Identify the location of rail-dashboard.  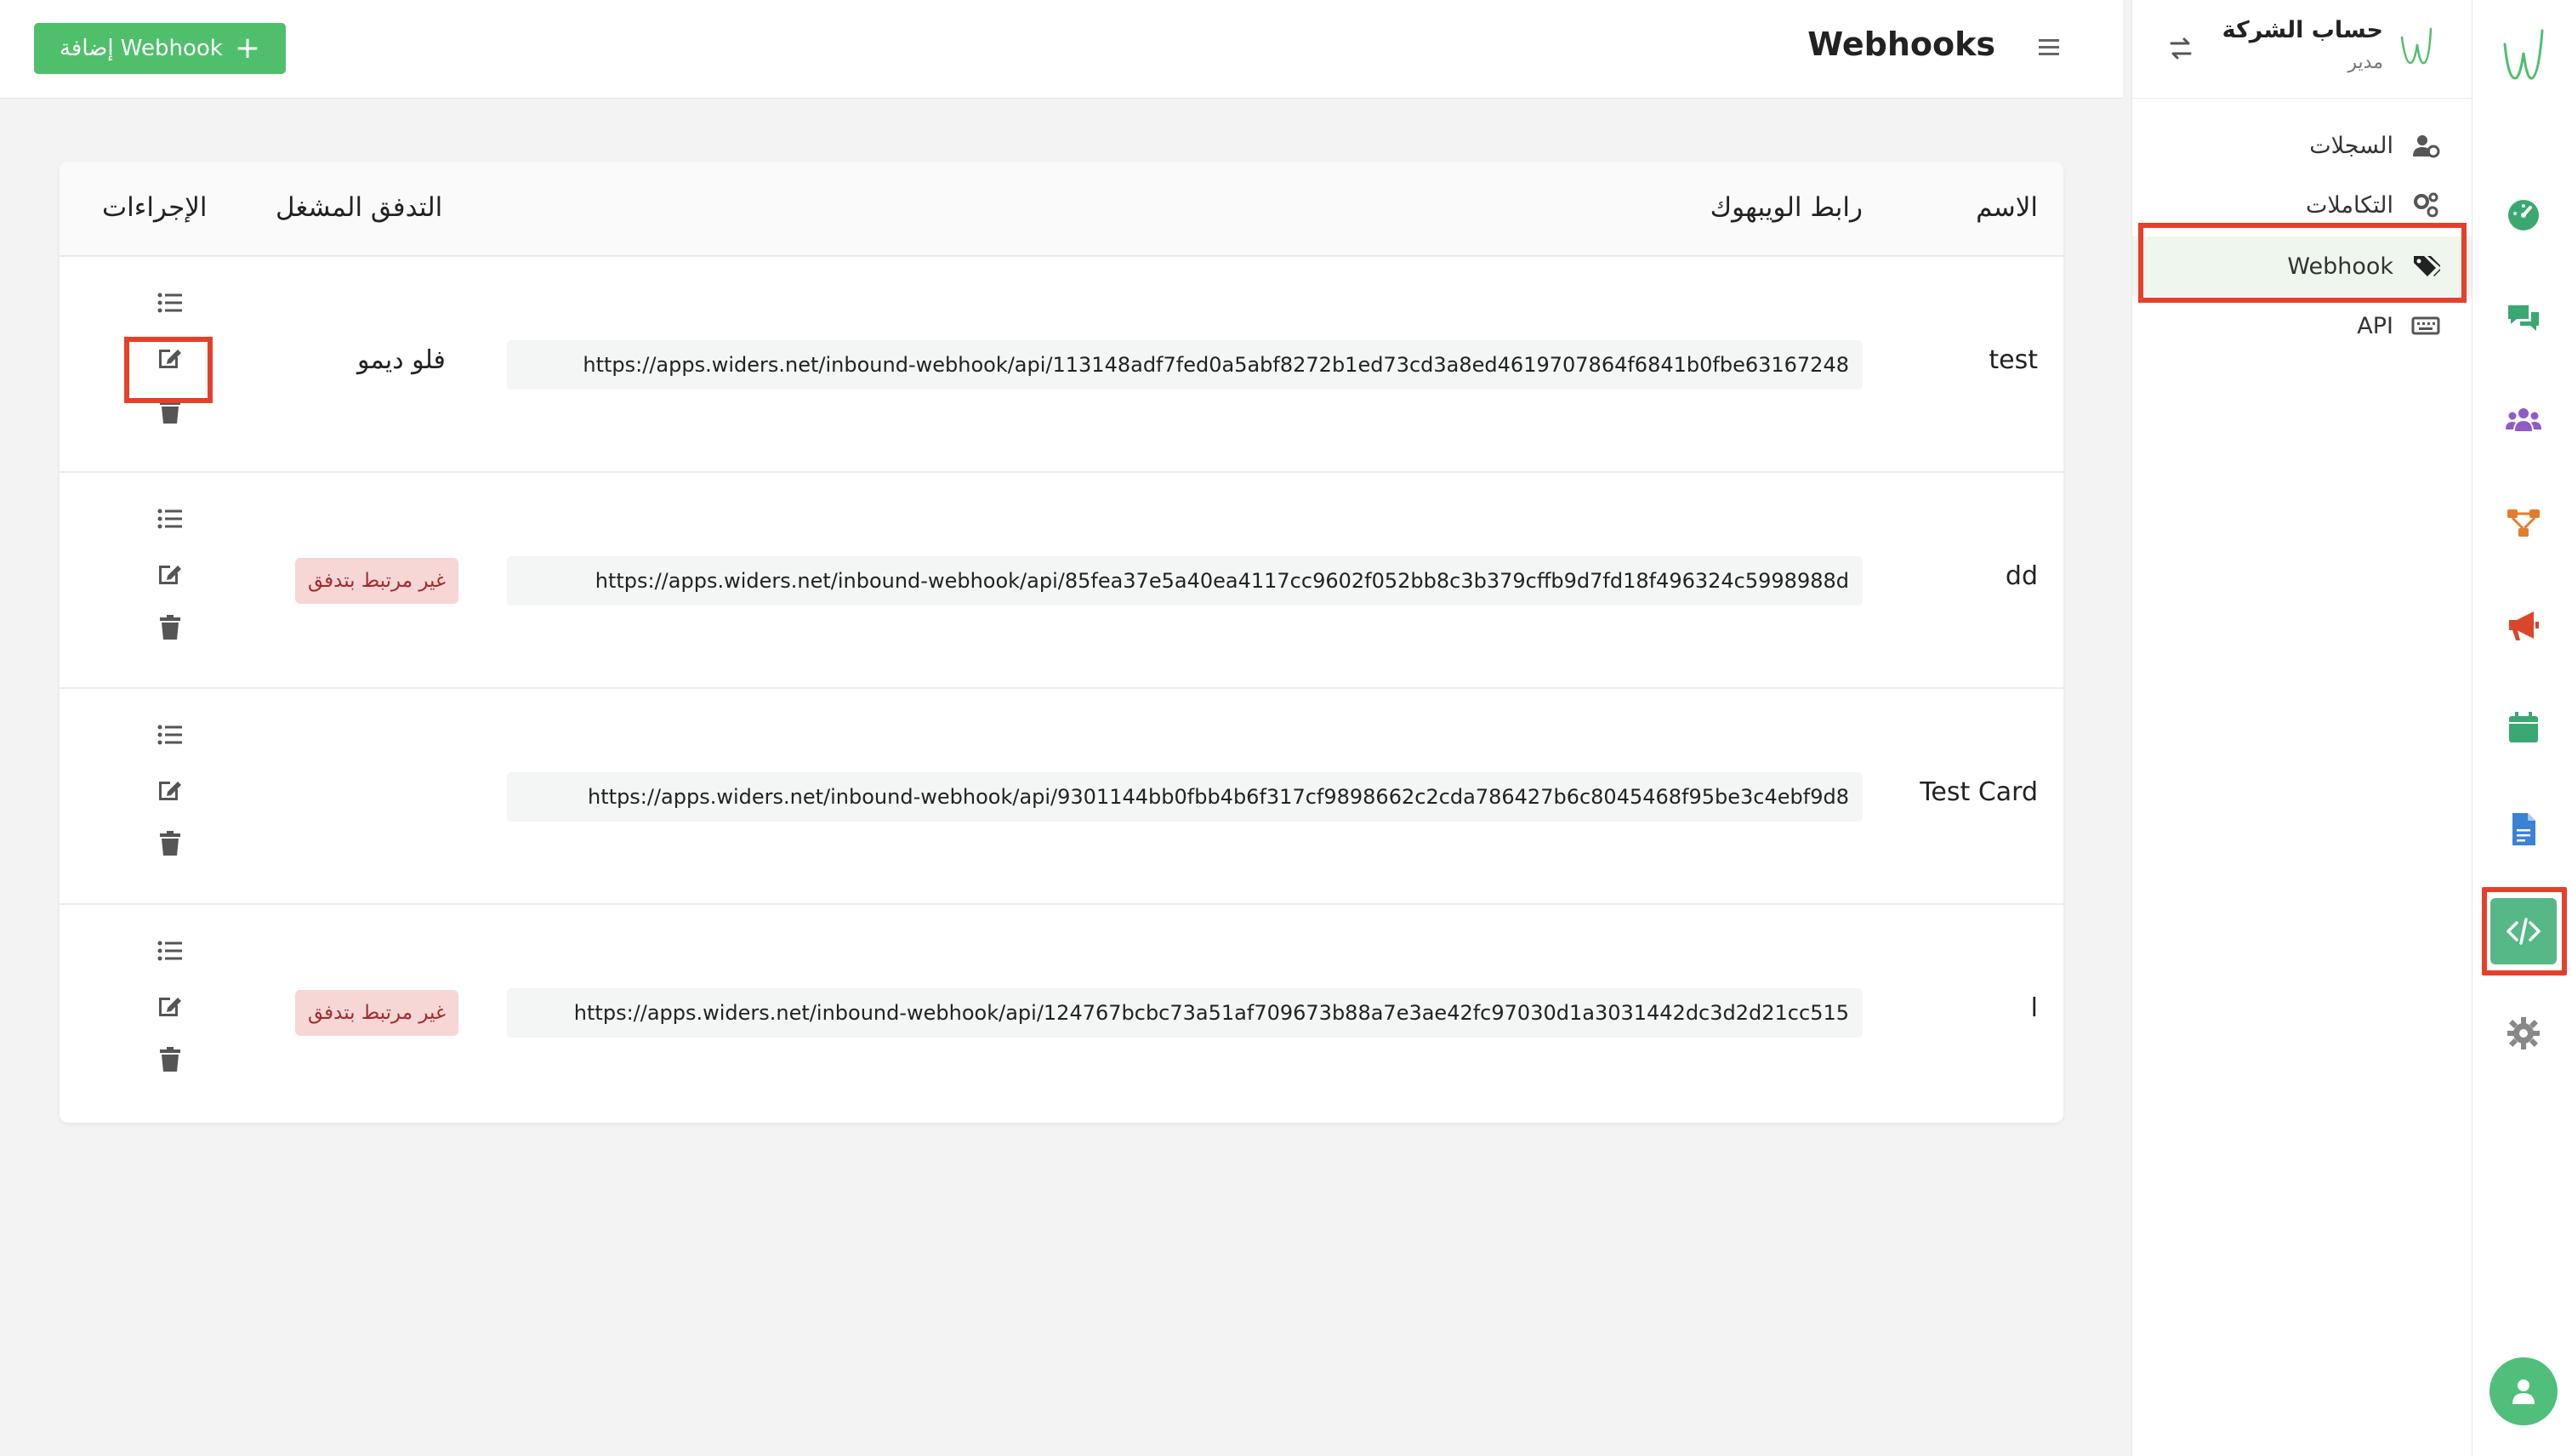
(2524, 215).